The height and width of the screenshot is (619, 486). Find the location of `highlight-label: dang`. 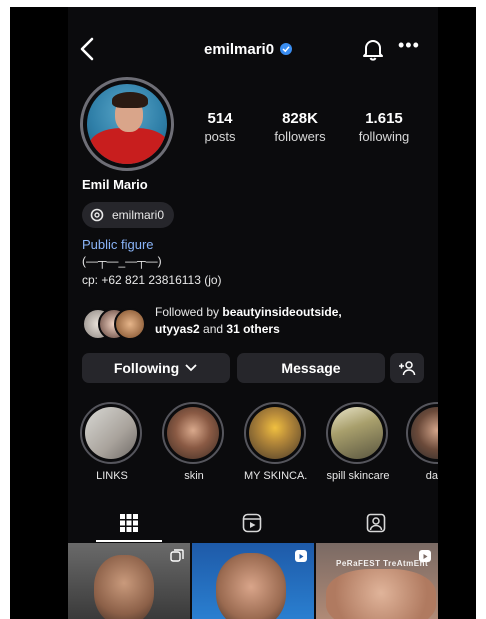

highlight-label: dang is located at coordinates (431, 476).